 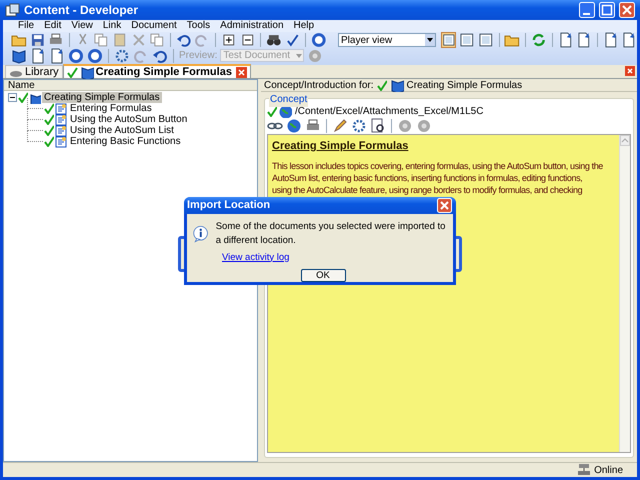 I want to click on binoculars-icon, so click(x=274, y=40).